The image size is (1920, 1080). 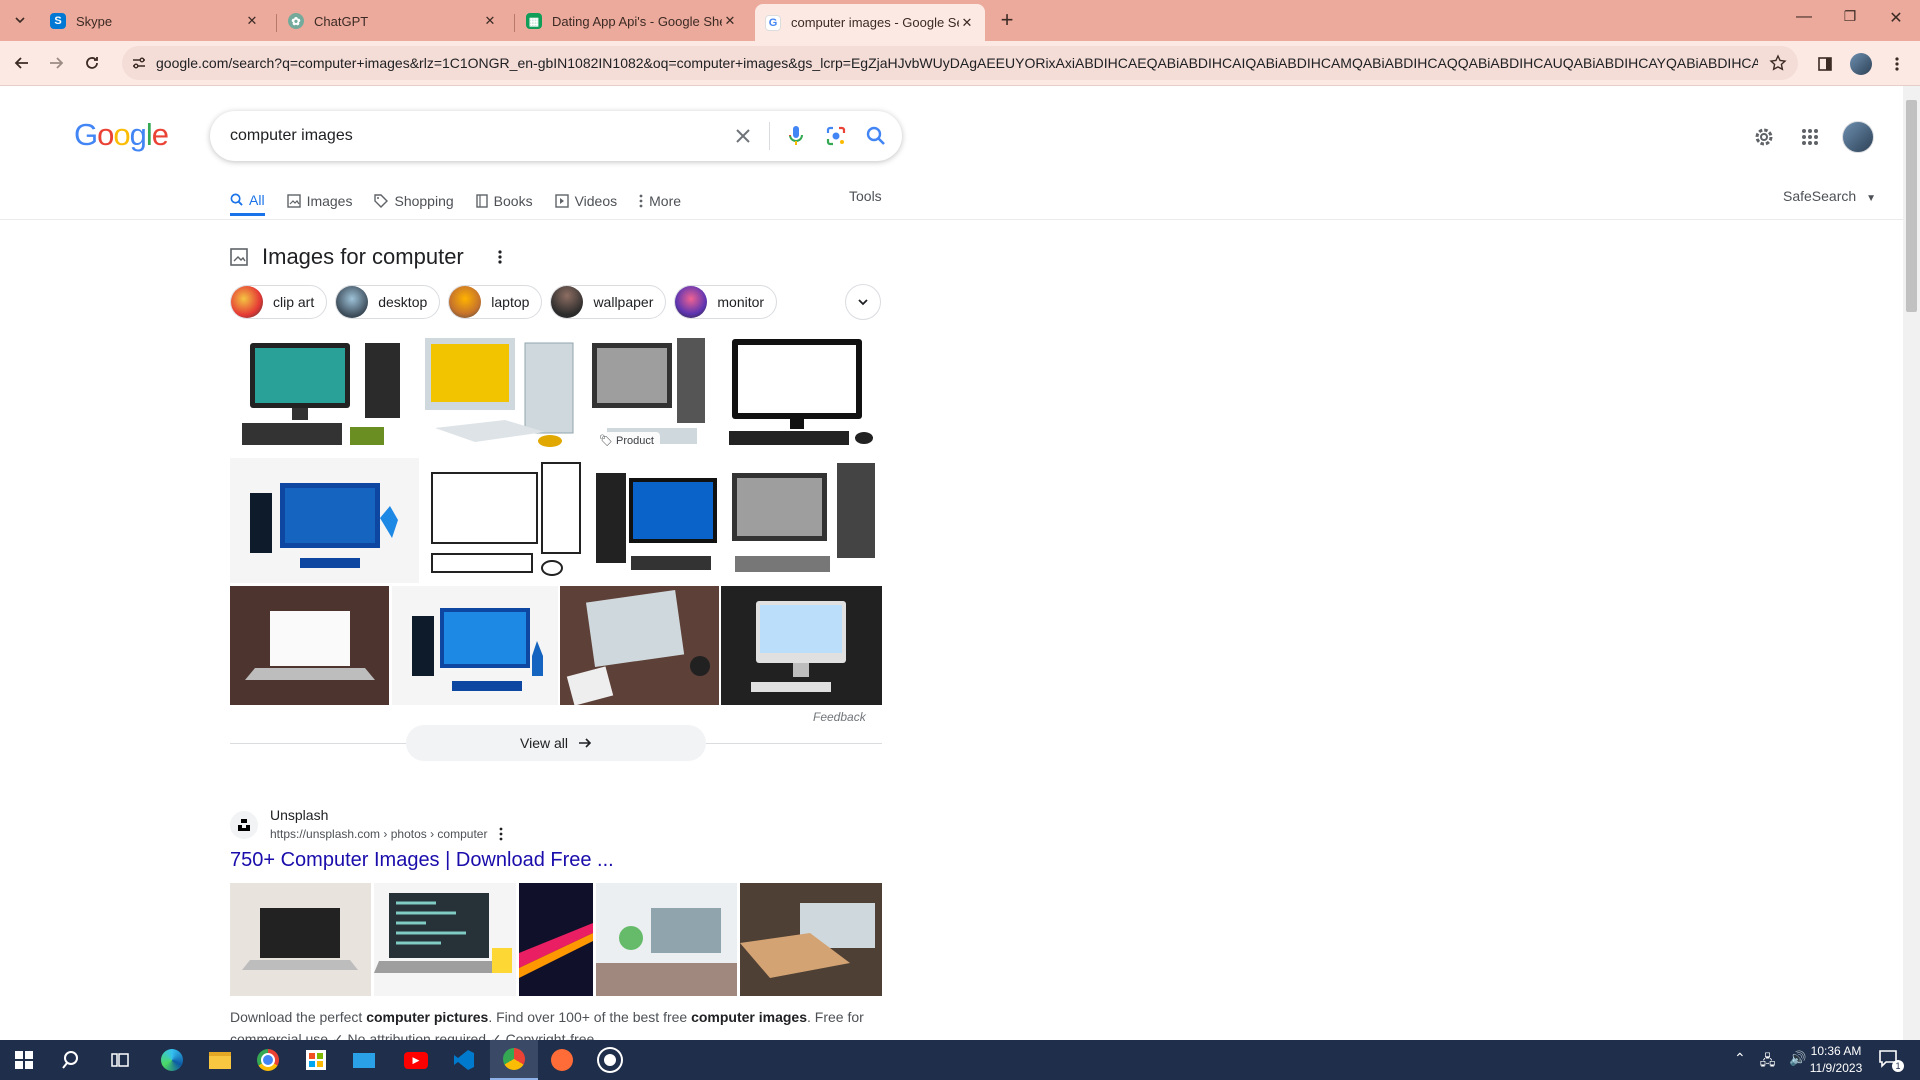 I want to click on tab-all: All, so click(x=247, y=201).